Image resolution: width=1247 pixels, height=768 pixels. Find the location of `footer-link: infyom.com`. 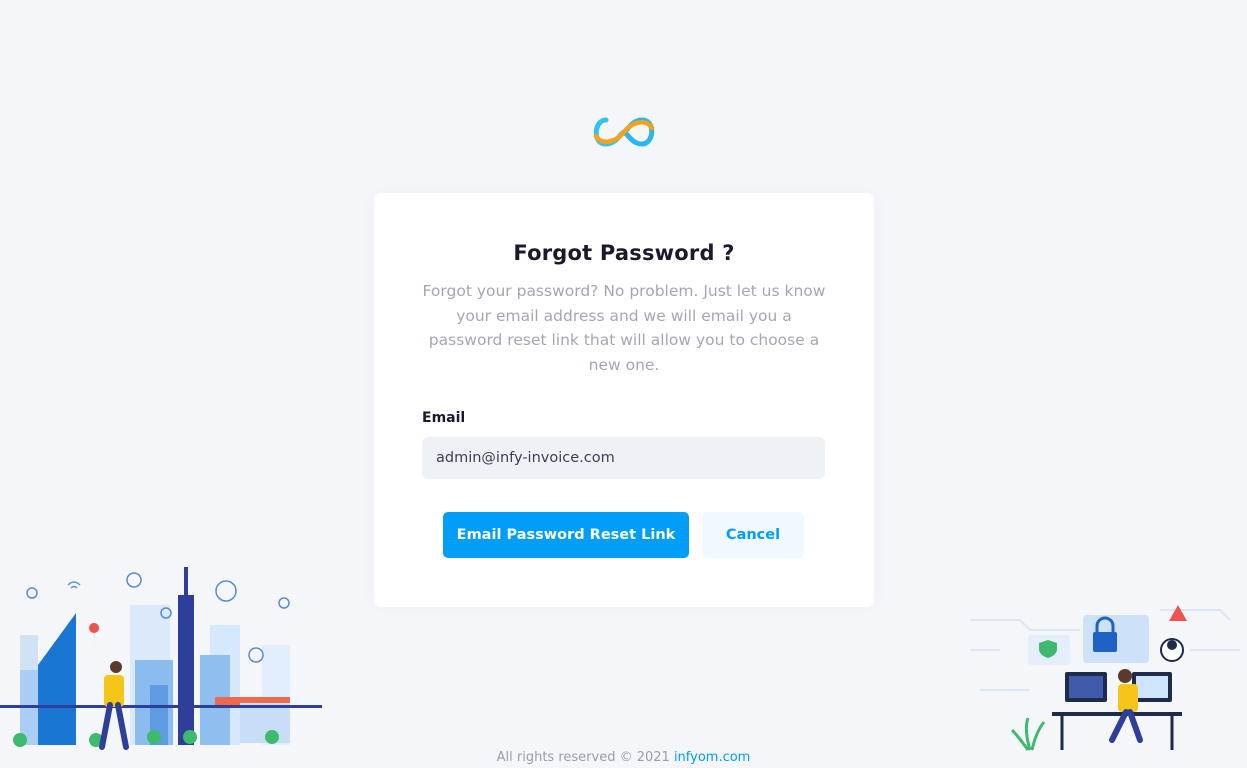

footer-link: infyom.com is located at coordinates (712, 757).